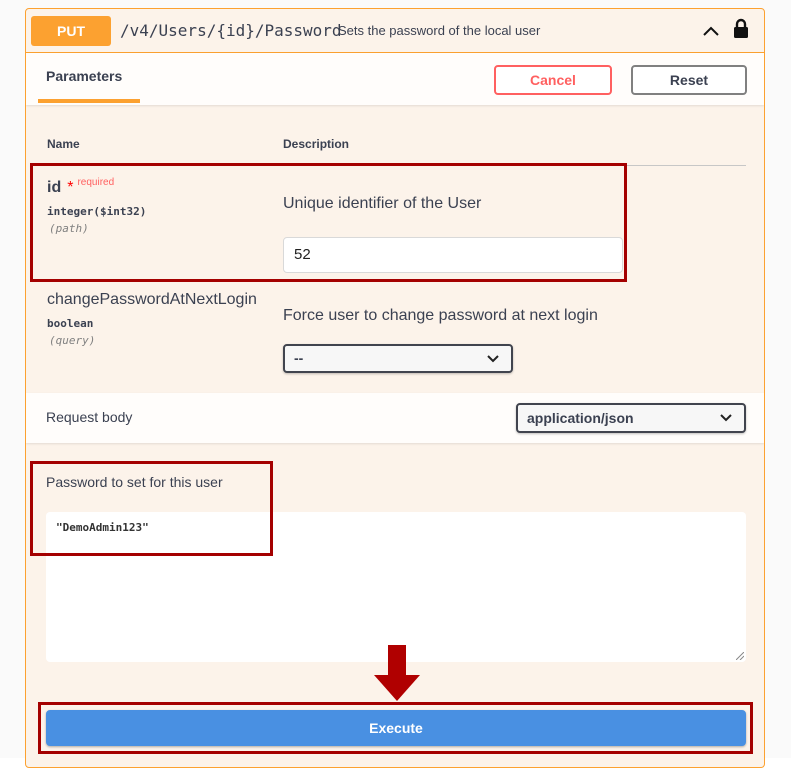 This screenshot has width=791, height=768. What do you see at coordinates (328, 222) in the screenshot?
I see `highlight-id-param` at bounding box center [328, 222].